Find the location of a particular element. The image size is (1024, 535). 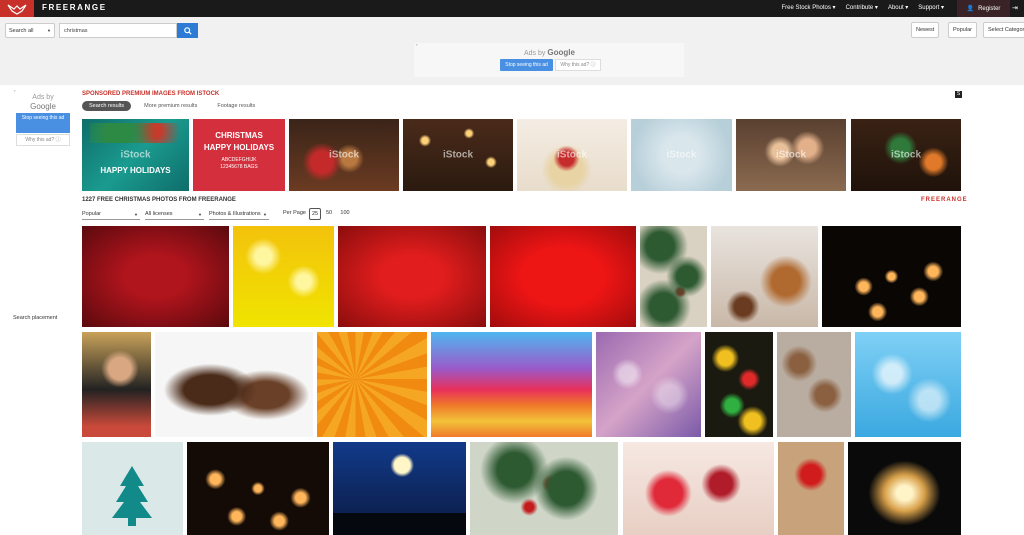

filter-popular-select: Popular ▼ is located at coordinates (111, 214).